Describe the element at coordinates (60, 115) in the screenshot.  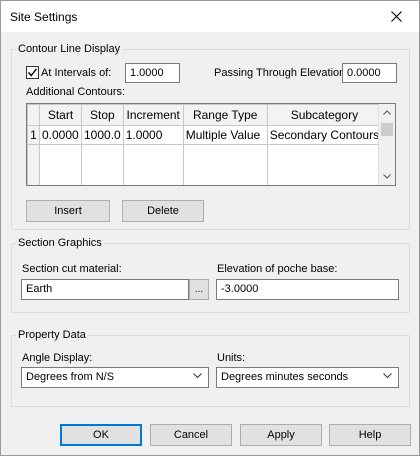
I see `column-header-start: Start` at that location.